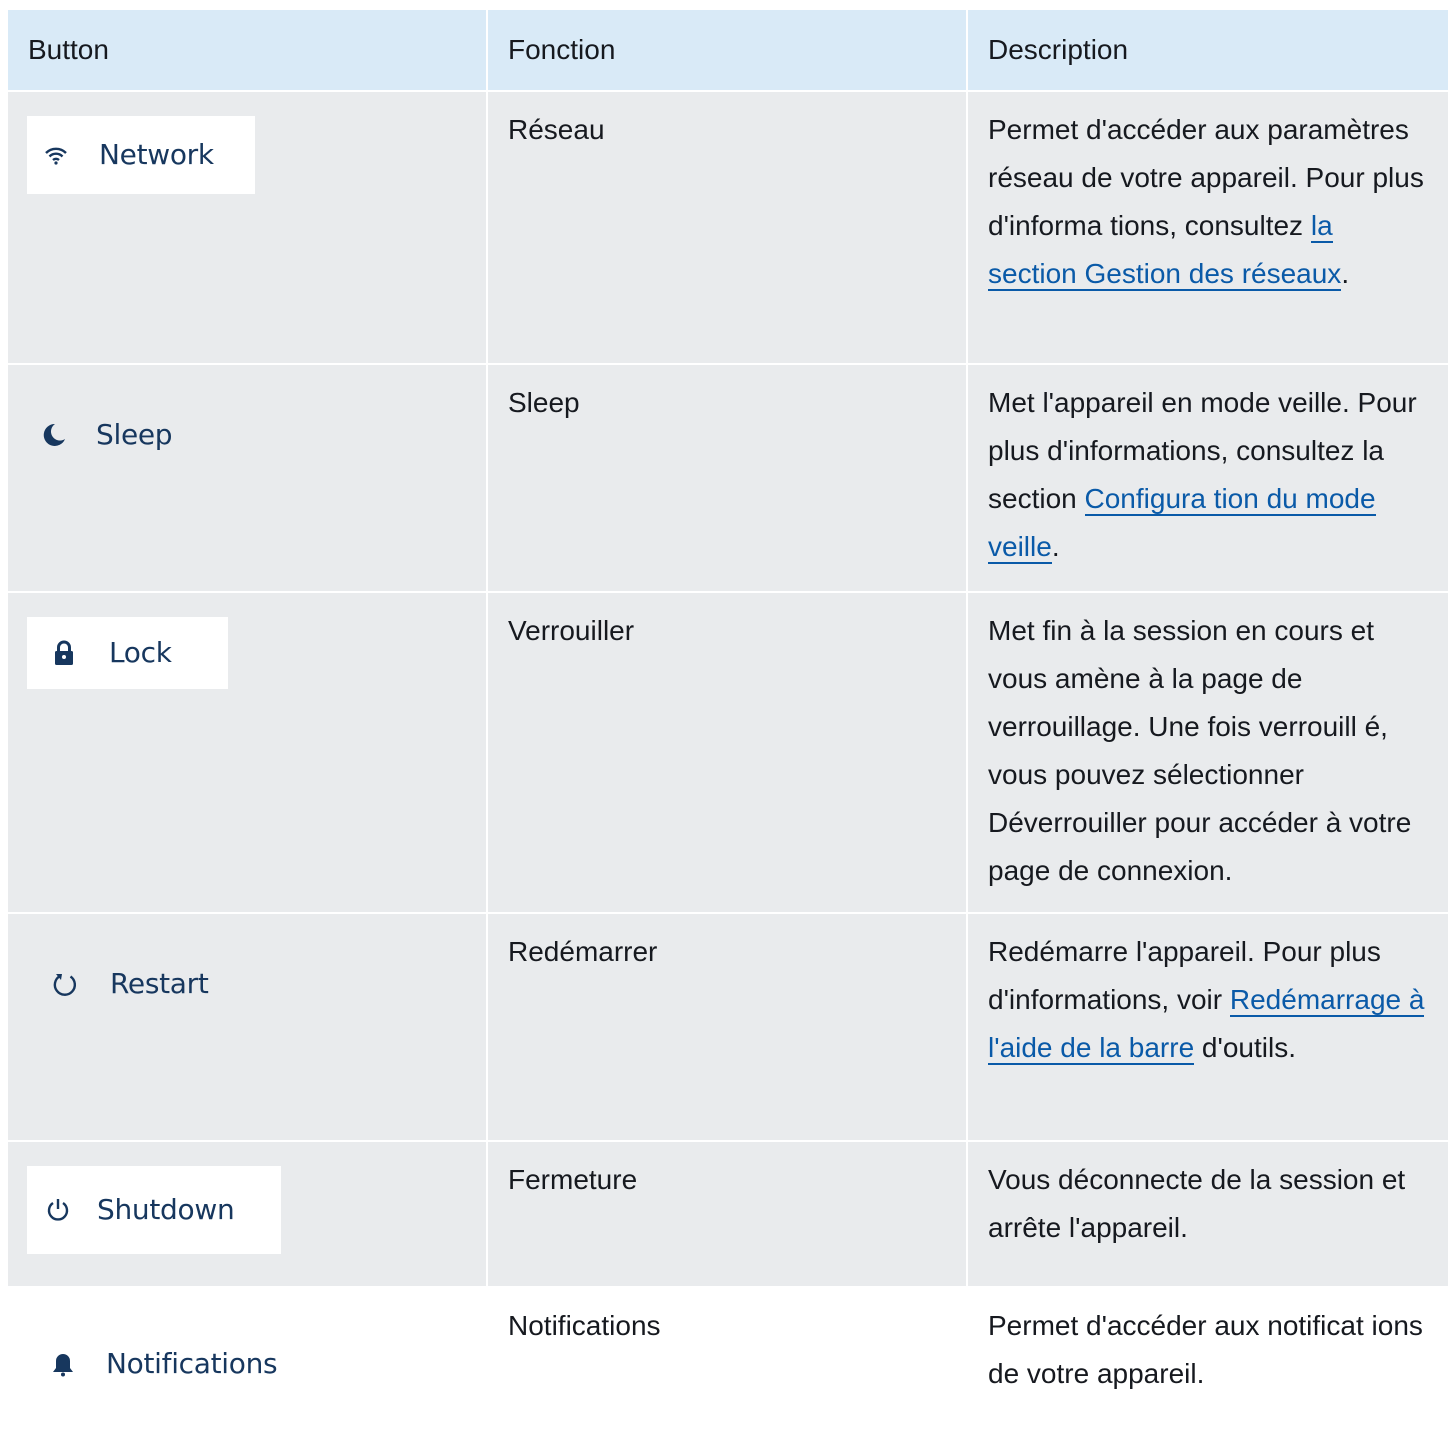 Image resolution: width=1448 pixels, height=1438 pixels. Describe the element at coordinates (1207, 49) in the screenshot. I see `header-description: Description` at that location.